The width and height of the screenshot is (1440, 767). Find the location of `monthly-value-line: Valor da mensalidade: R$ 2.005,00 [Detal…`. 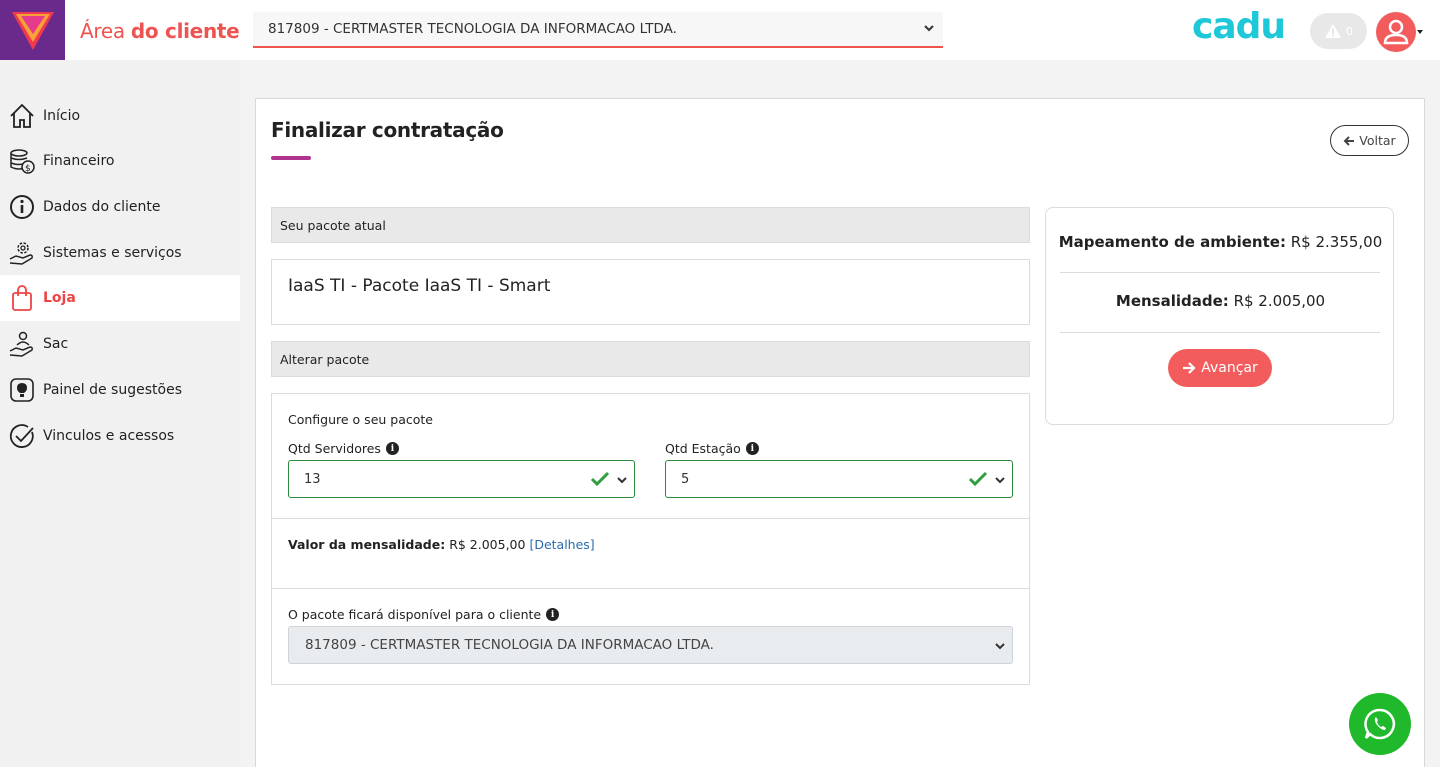

monthly-value-line: Valor da mensalidade: R$ 2.005,00 [Detal… is located at coordinates (441, 544).